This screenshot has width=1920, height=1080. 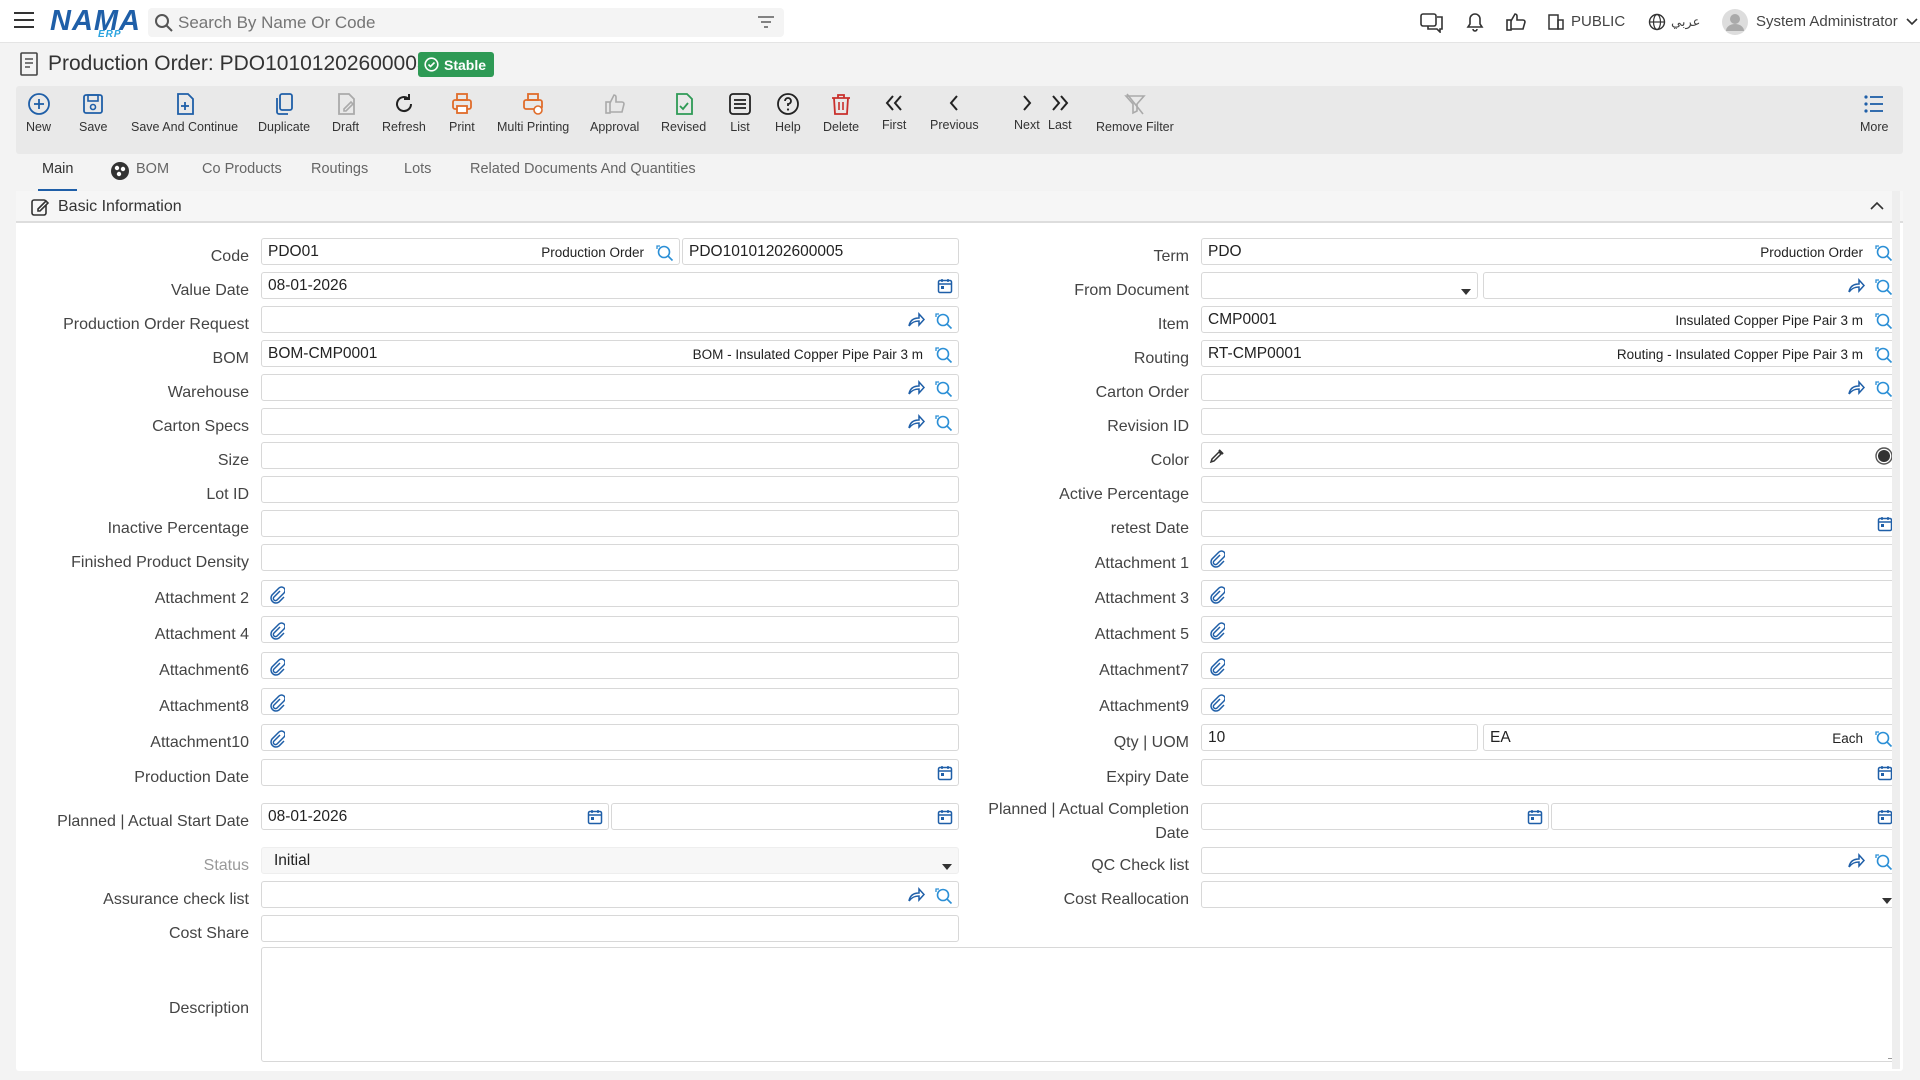 What do you see at coordinates (1550, 593) in the screenshot?
I see `attachment-3-field` at bounding box center [1550, 593].